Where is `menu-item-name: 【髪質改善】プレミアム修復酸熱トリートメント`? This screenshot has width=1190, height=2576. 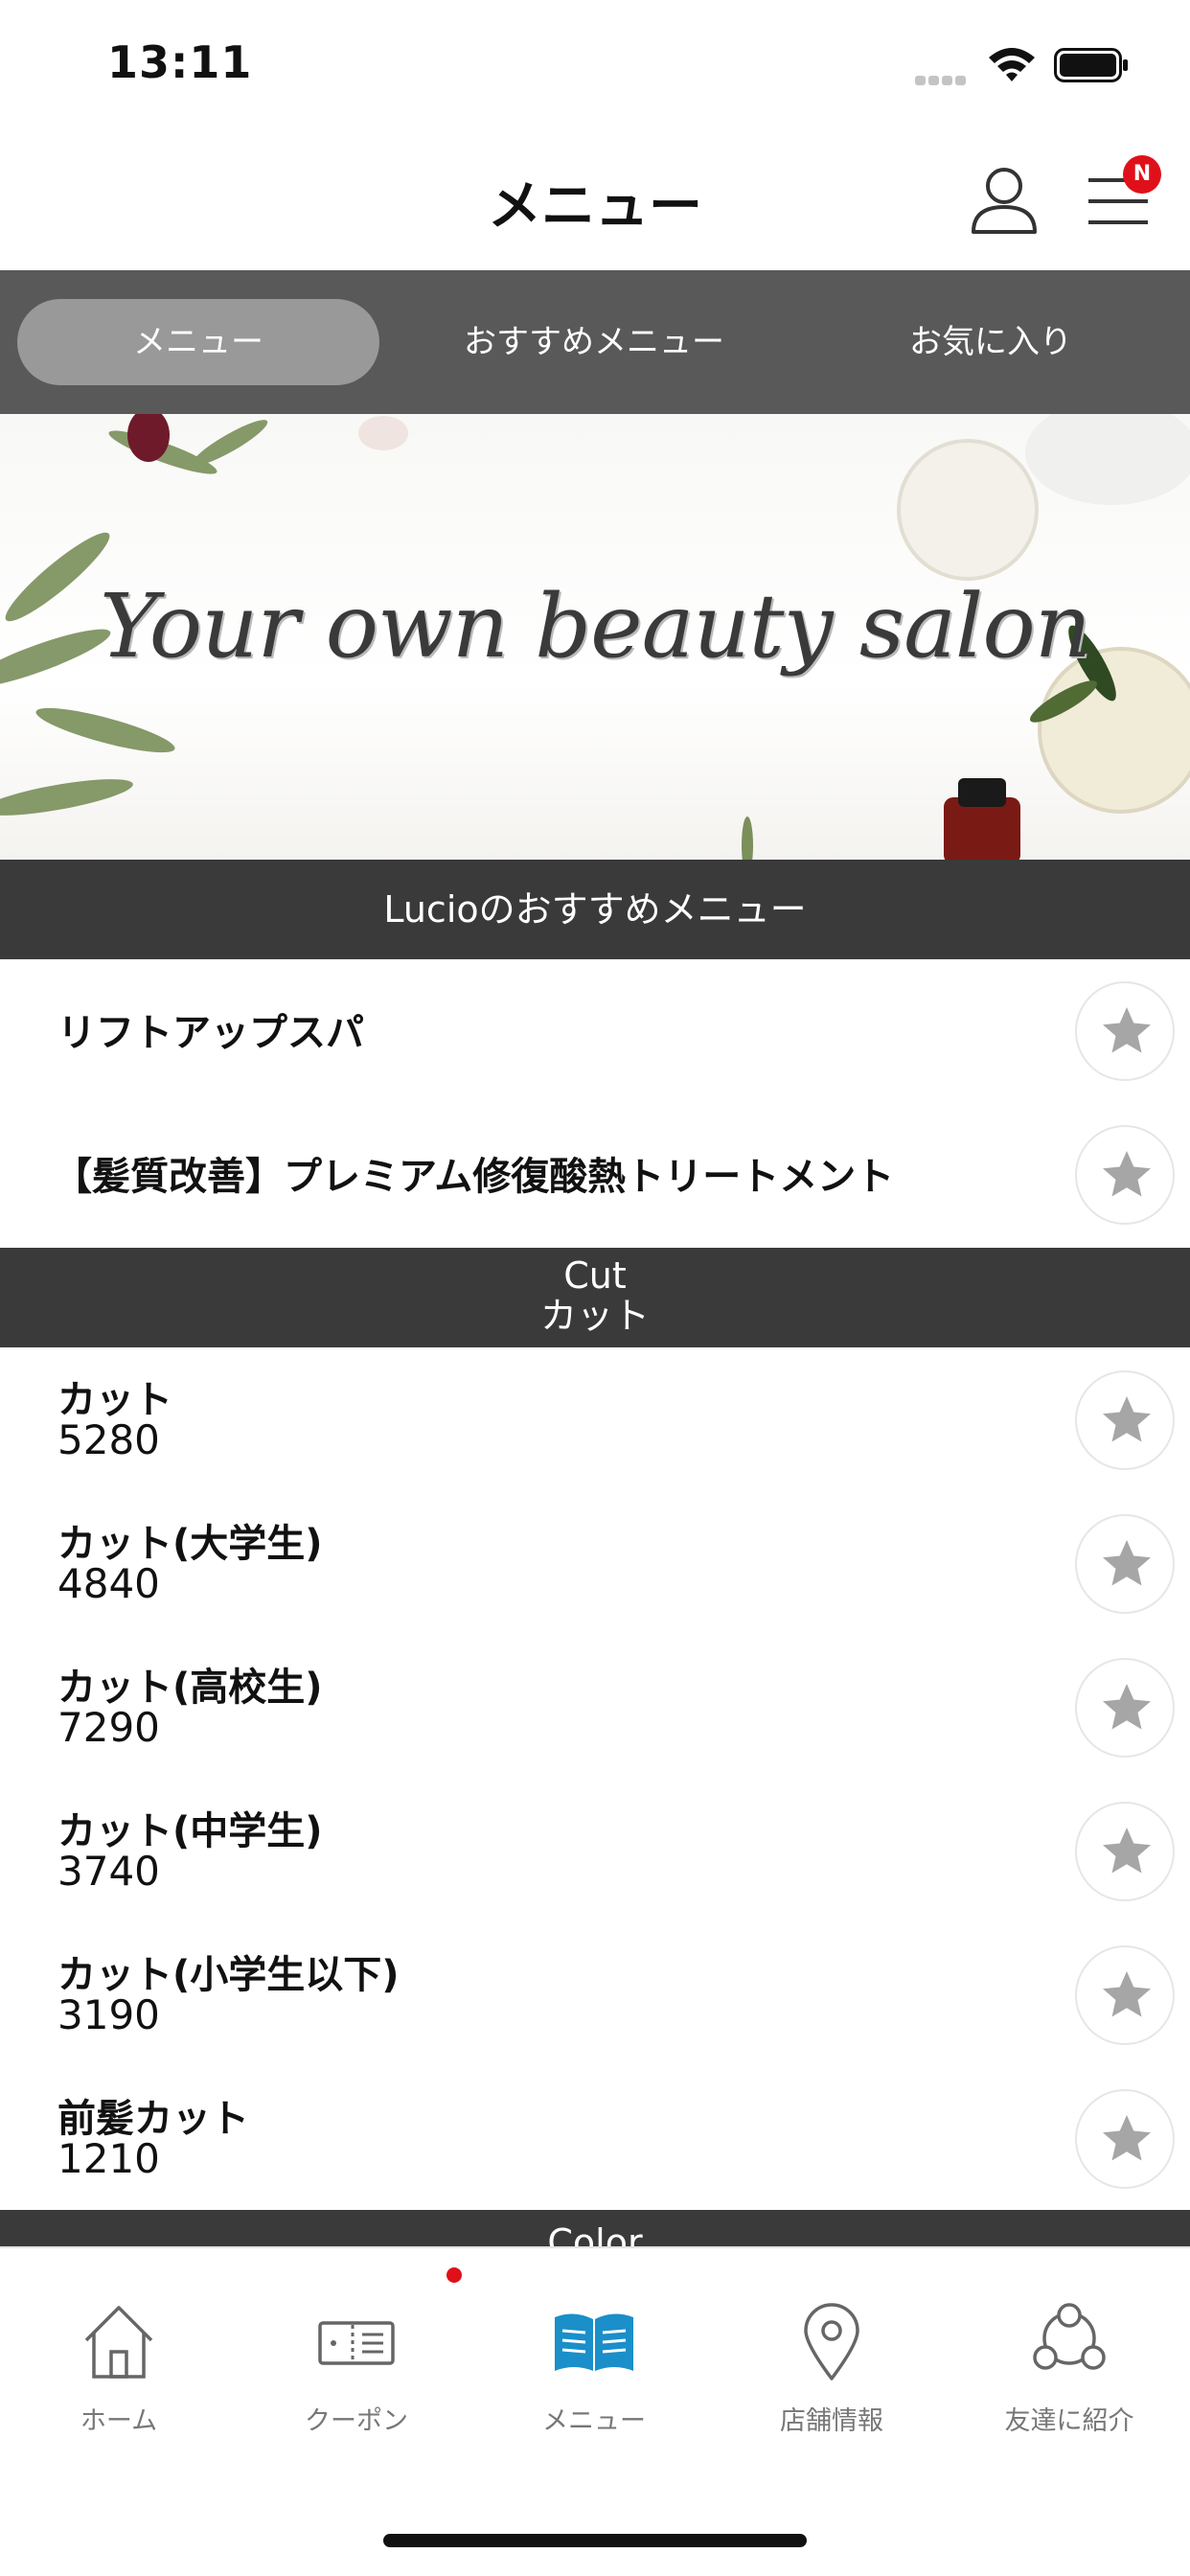
menu-item-name: 【髪質改善】プレミアム修復酸熱トリートメント is located at coordinates (475, 1177).